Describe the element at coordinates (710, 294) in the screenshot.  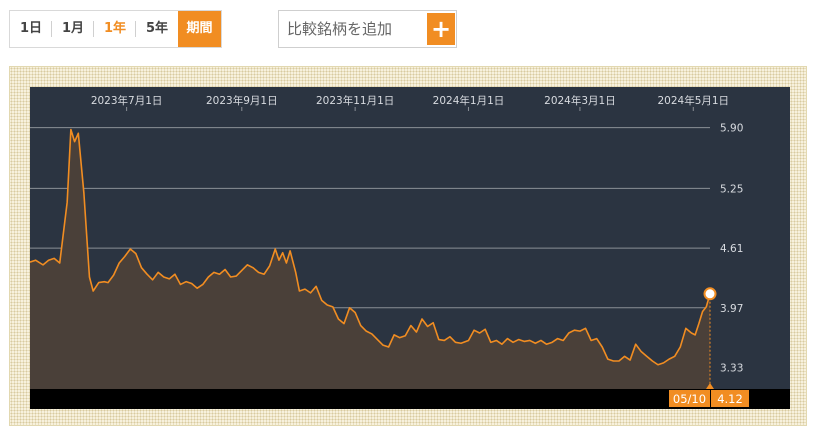
I see `last-point-marker` at that location.